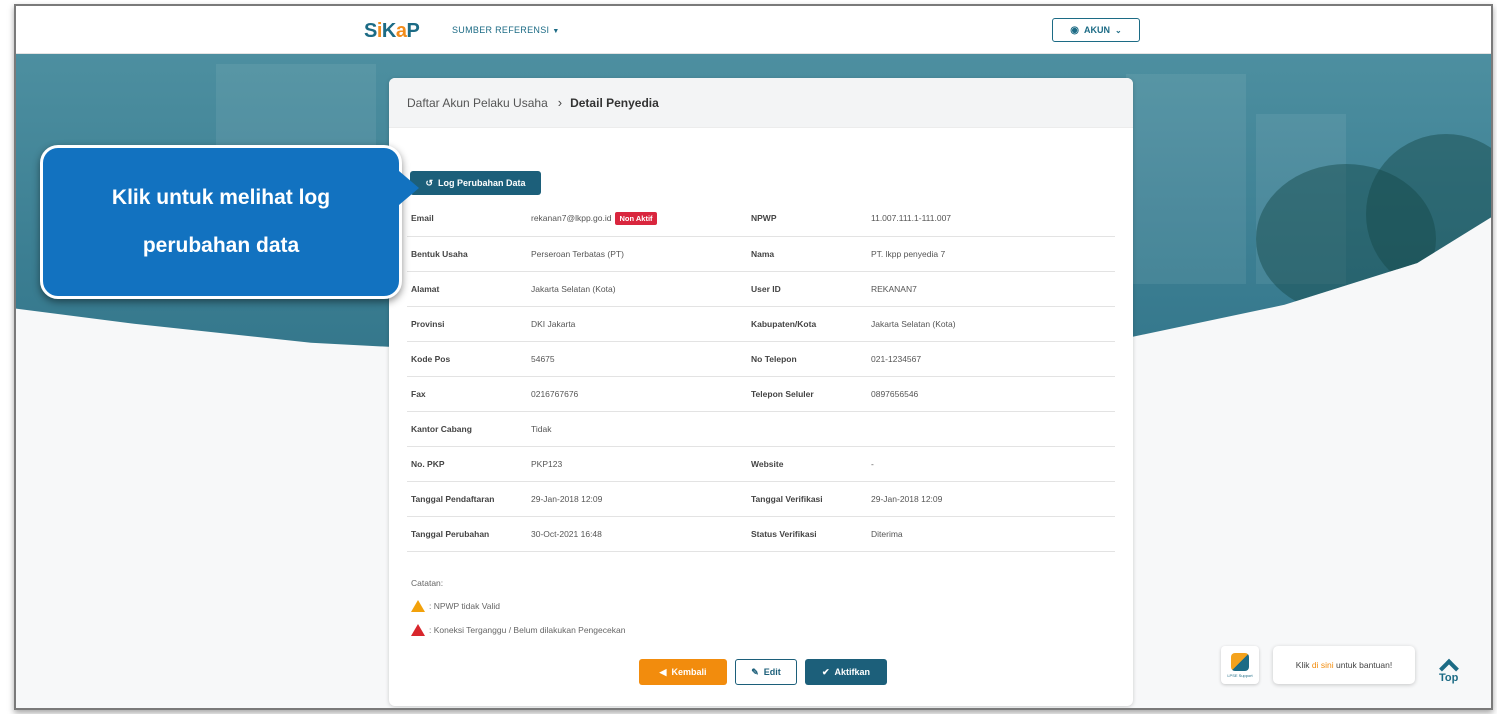 The image size is (1497, 714). I want to click on field-value: Jakarta Selatan (Kota), so click(991, 324).